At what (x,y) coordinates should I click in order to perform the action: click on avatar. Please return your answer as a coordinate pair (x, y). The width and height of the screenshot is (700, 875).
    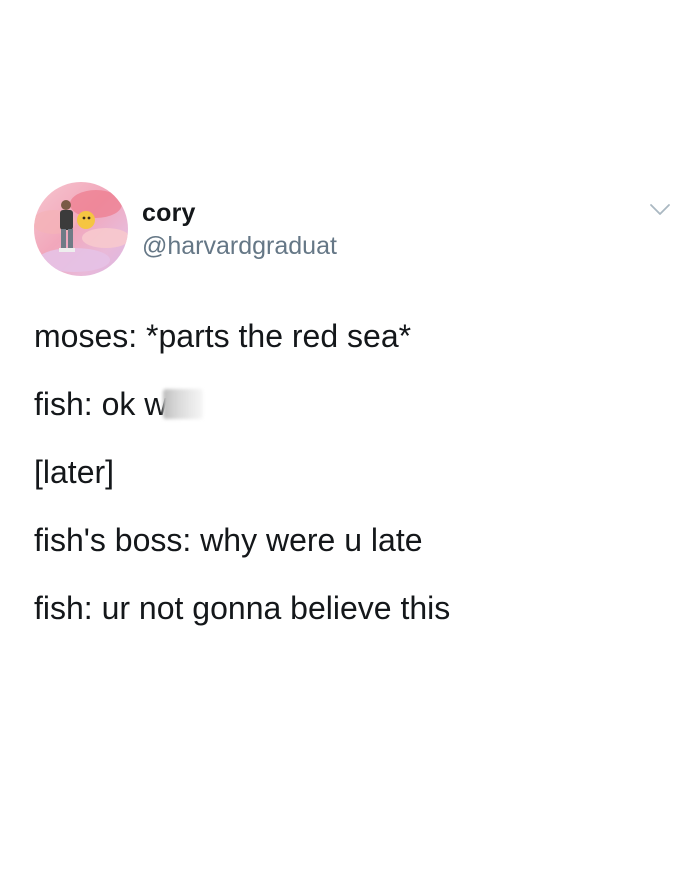
    Looking at the image, I should click on (81, 229).